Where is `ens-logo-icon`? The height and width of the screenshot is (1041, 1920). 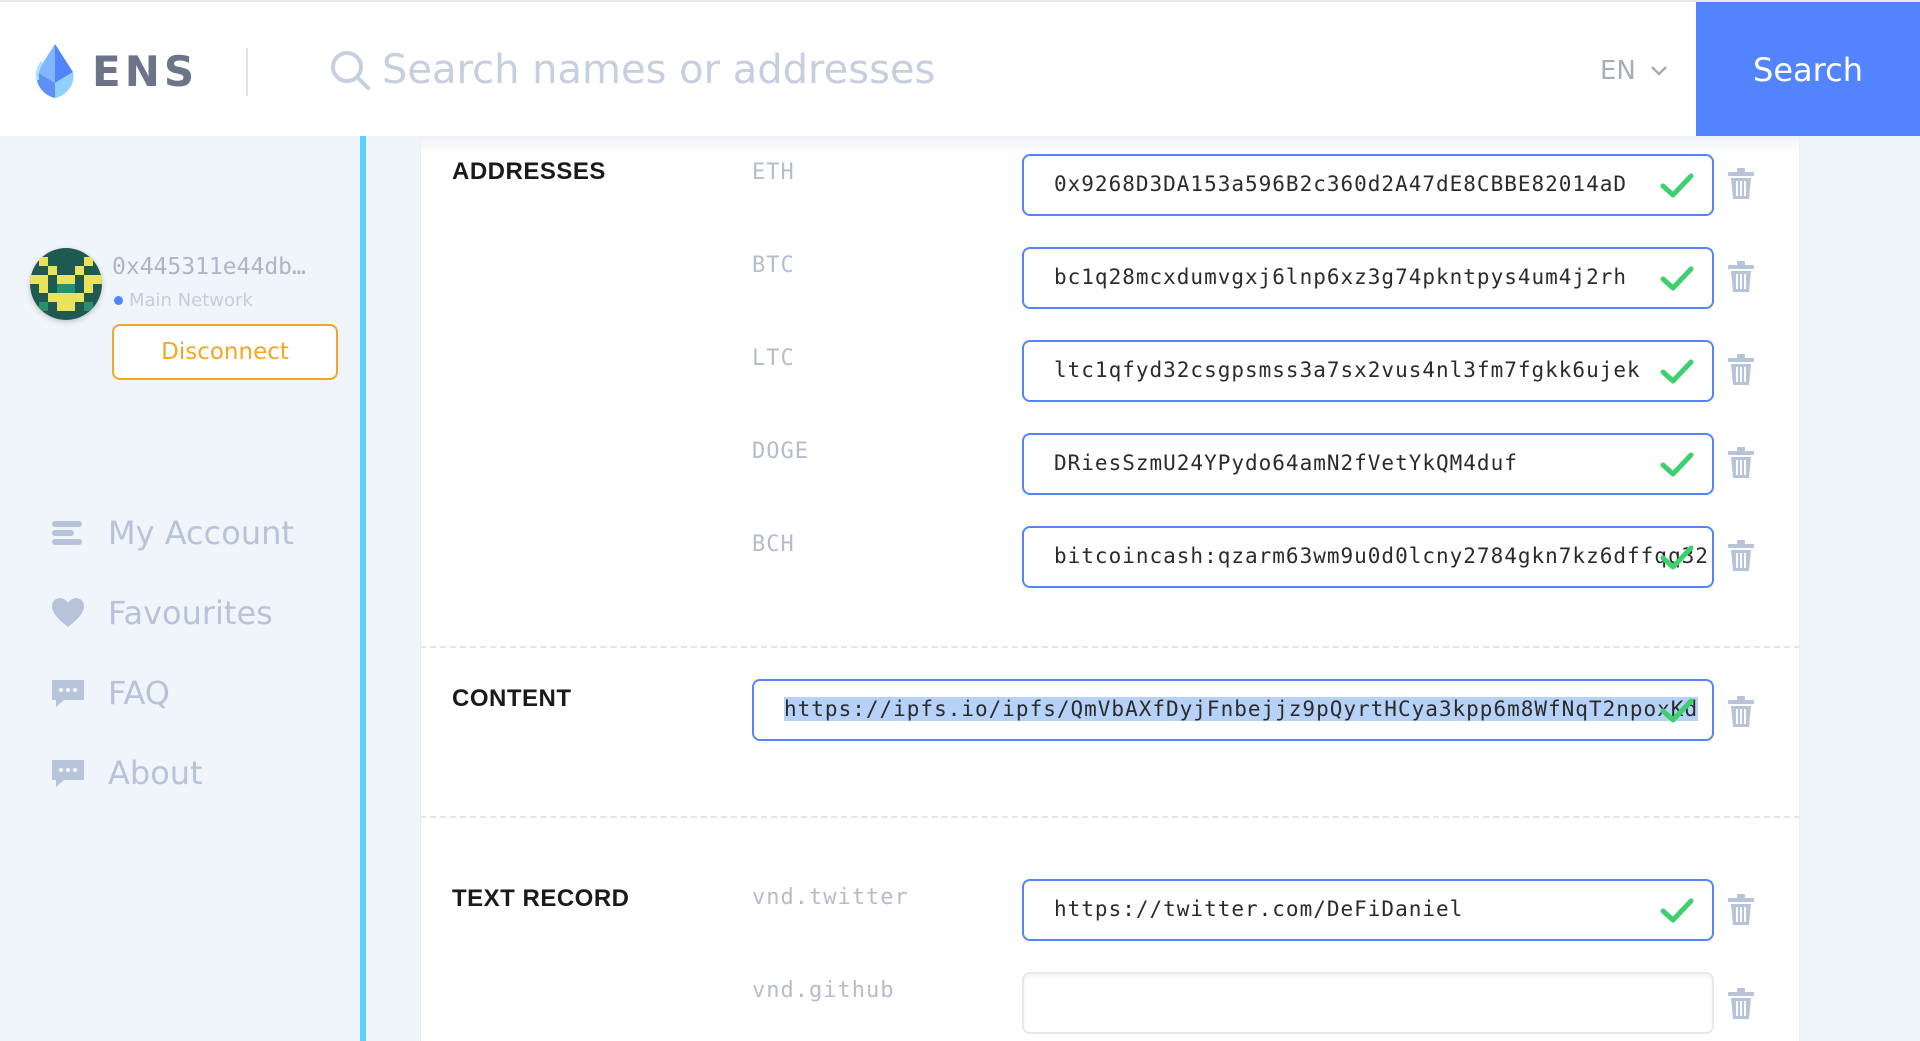 ens-logo-icon is located at coordinates (54, 71).